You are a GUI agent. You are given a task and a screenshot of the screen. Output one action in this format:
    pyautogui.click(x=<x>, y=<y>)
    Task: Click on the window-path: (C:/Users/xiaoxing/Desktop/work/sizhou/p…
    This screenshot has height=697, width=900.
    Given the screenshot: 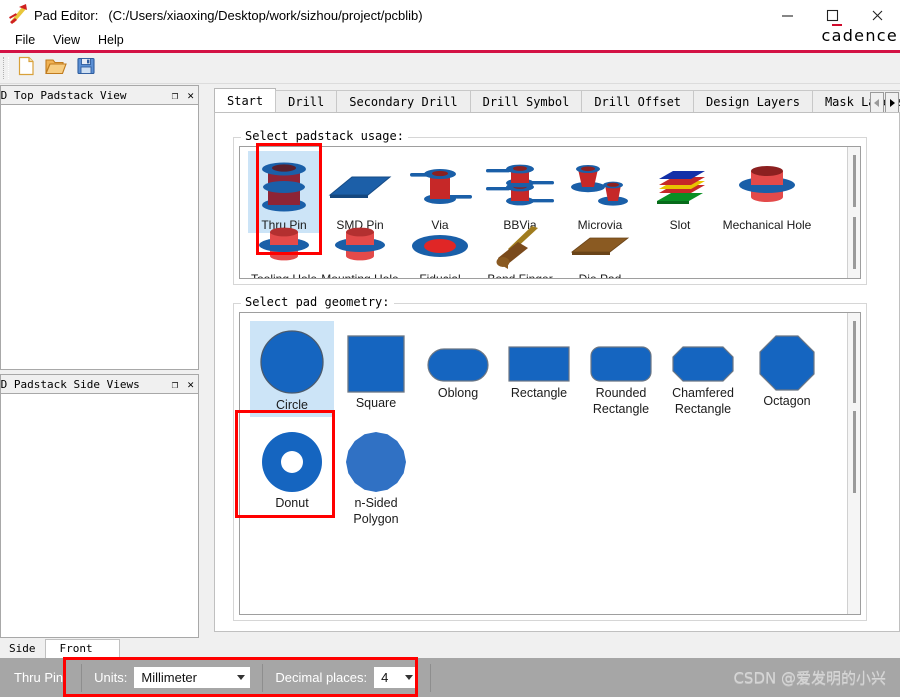 What is the action you would take?
    pyautogui.click(x=265, y=15)
    